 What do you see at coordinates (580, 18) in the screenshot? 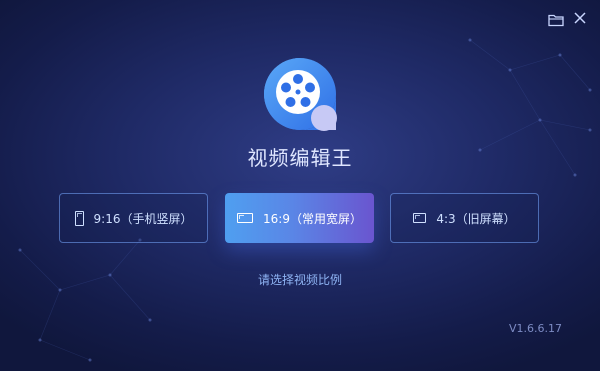
I see `close-icon` at bounding box center [580, 18].